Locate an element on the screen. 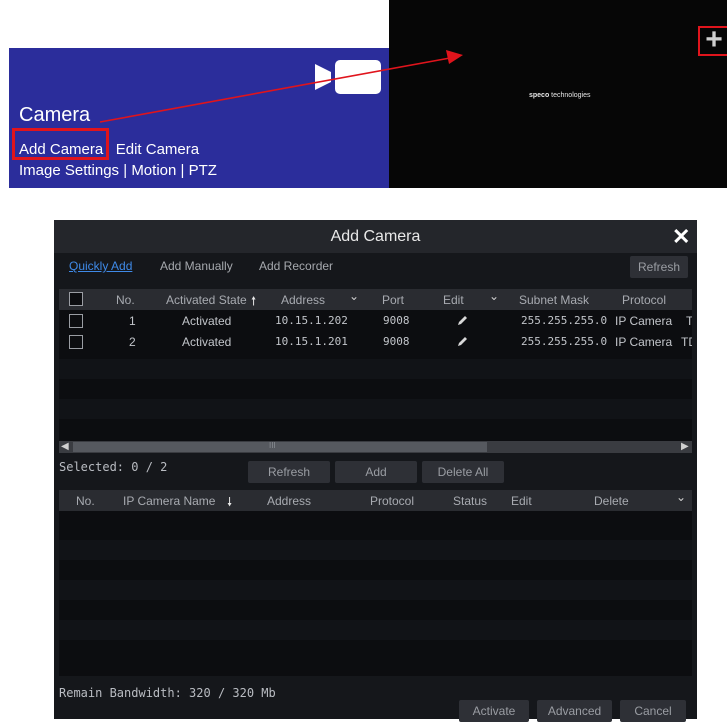 Image resolution: width=727 pixels, height=722 pixels. tab-quickly-add: Quickly Add is located at coordinates (100, 266).